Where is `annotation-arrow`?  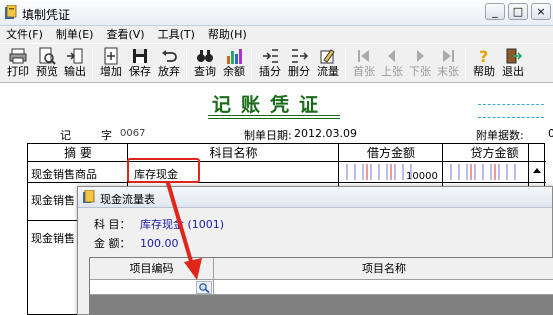
annotation-arrow is located at coordinates (184, 230).